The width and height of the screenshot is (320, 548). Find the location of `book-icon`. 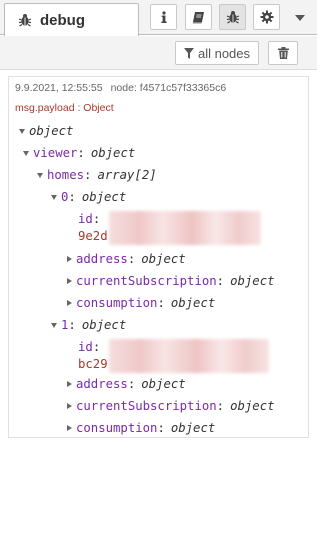

book-icon is located at coordinates (198, 17).